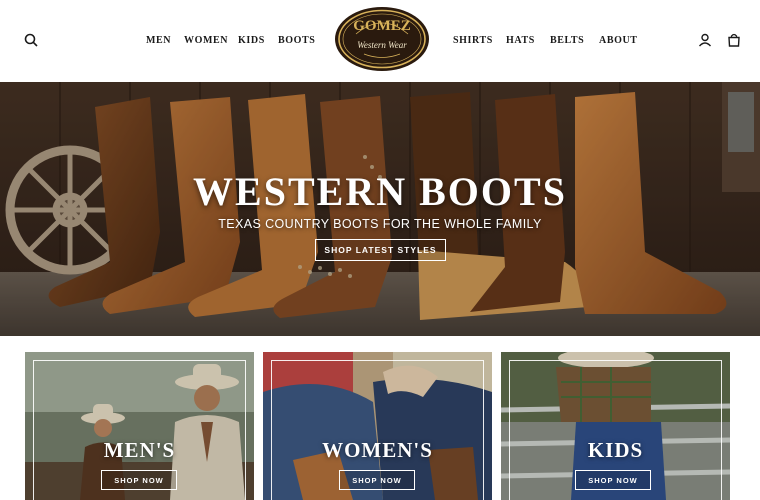 Image resolution: width=760 pixels, height=500 pixels. I want to click on user-icon, so click(705, 40).